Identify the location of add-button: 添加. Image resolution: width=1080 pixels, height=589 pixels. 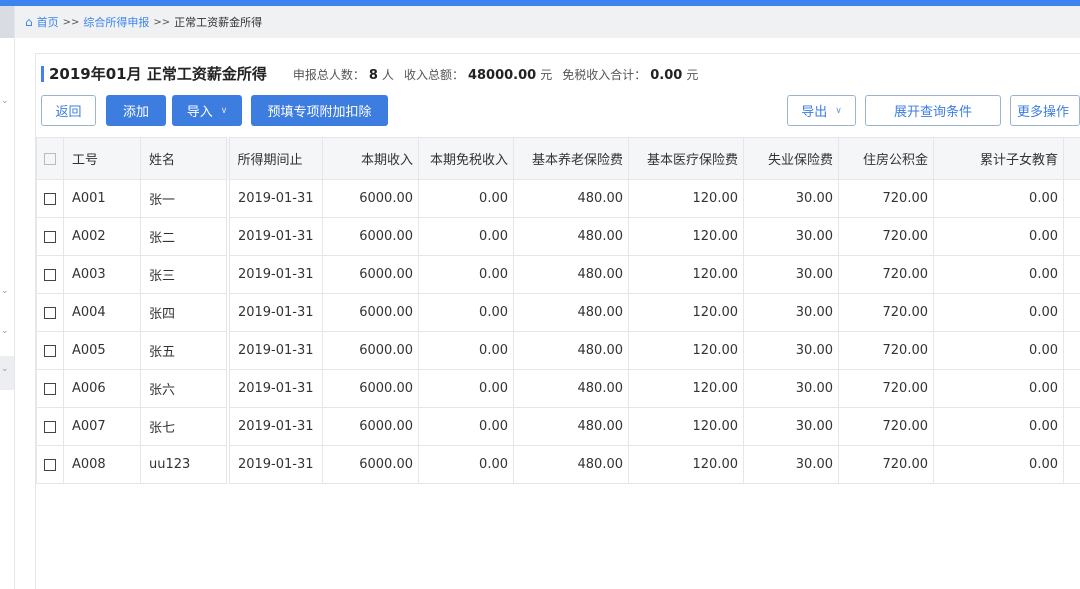
(136, 110).